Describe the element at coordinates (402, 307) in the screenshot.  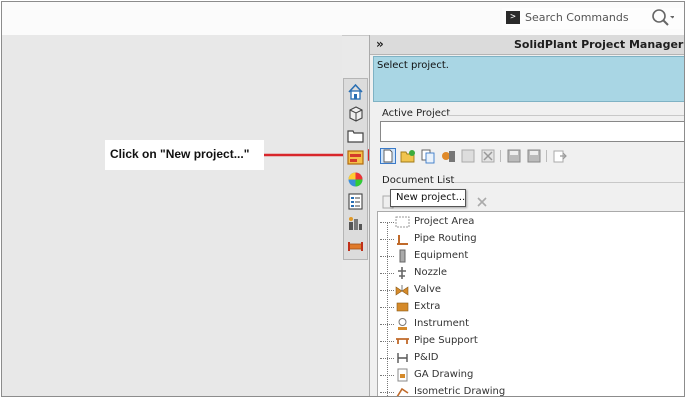
I see `extra-icon` at that location.